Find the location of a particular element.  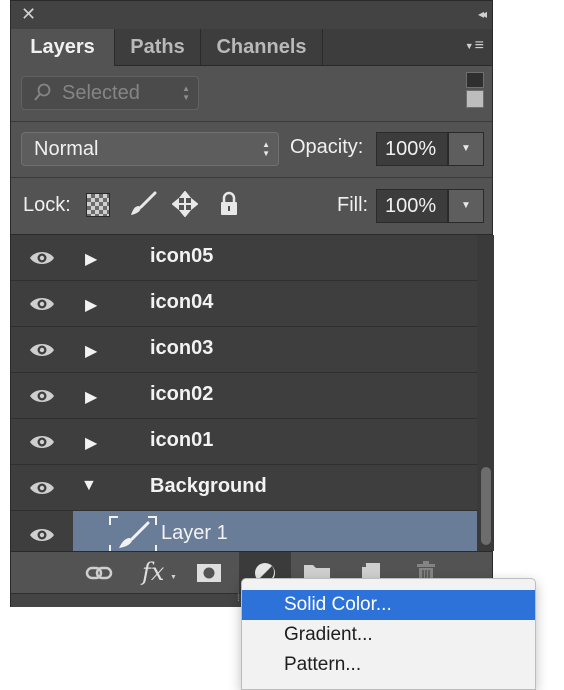

hamburger-icon: ≡ is located at coordinates (479, 45).